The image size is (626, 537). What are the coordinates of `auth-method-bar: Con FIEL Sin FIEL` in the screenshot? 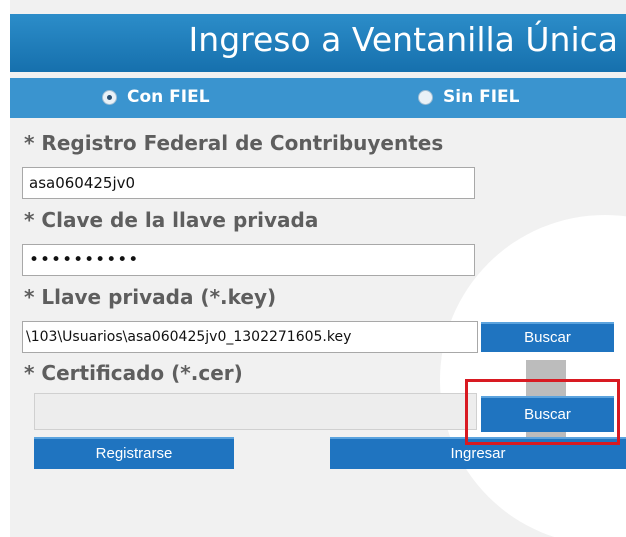 It's located at (318, 98).